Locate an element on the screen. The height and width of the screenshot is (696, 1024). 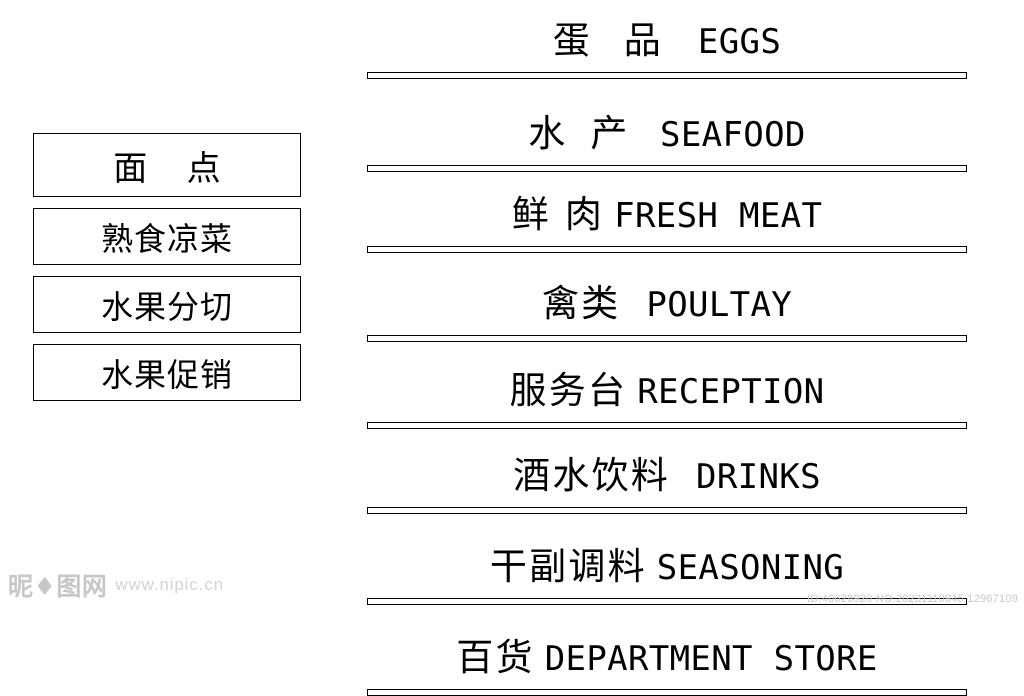
sign-bar-poultry: 禽类 POULTAY is located at coordinates (667, 307).